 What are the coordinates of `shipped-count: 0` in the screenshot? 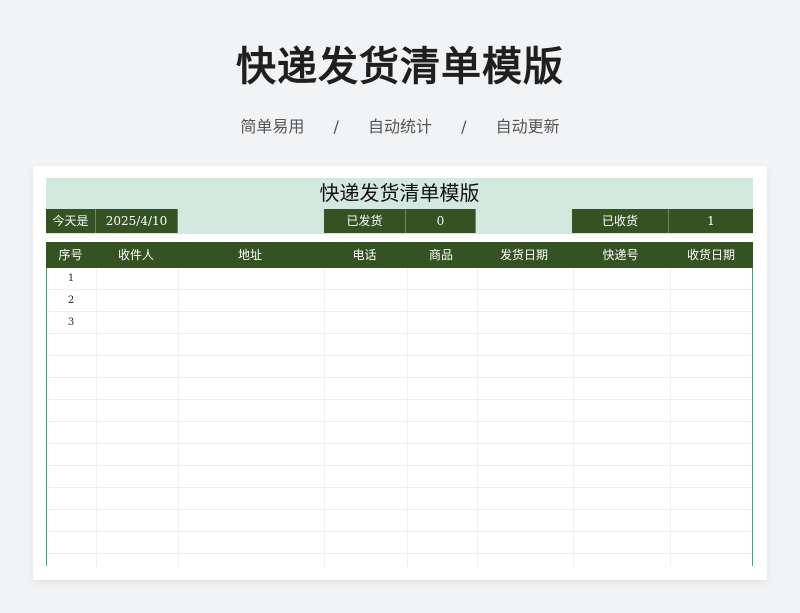 It's located at (441, 221).